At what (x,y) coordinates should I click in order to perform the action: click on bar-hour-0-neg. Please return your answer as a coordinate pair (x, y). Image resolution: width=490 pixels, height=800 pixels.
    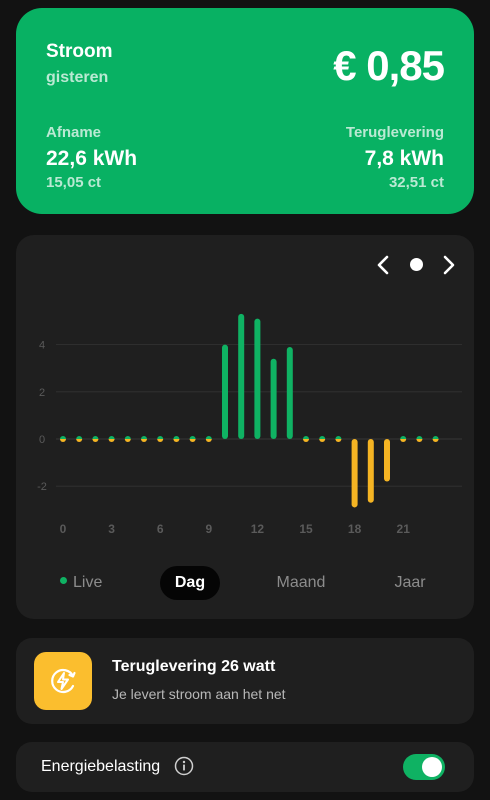
    Looking at the image, I should click on (63, 440).